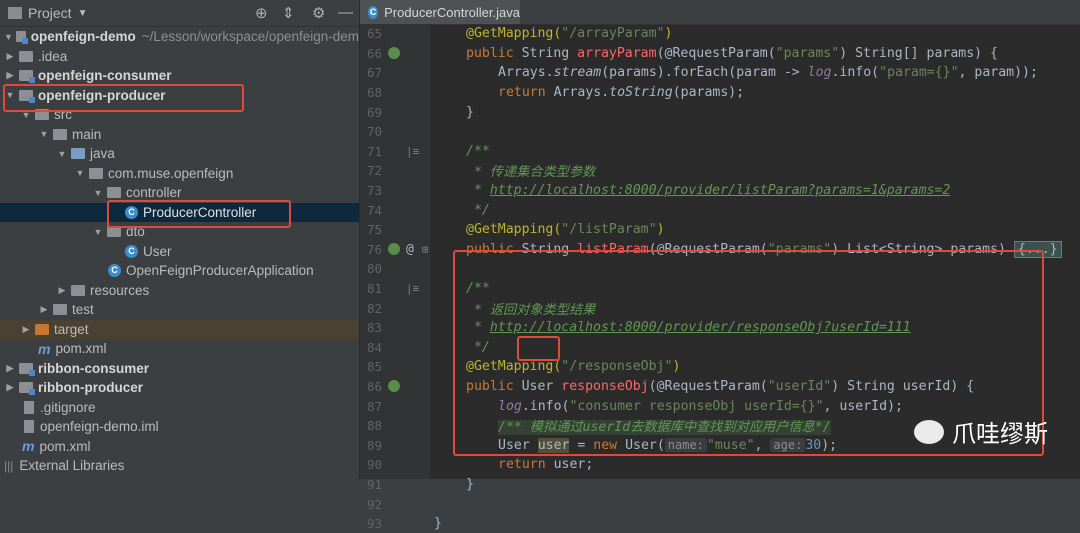 The height and width of the screenshot is (533, 1080). I want to click on tree-item-user: C User, so click(179, 252).